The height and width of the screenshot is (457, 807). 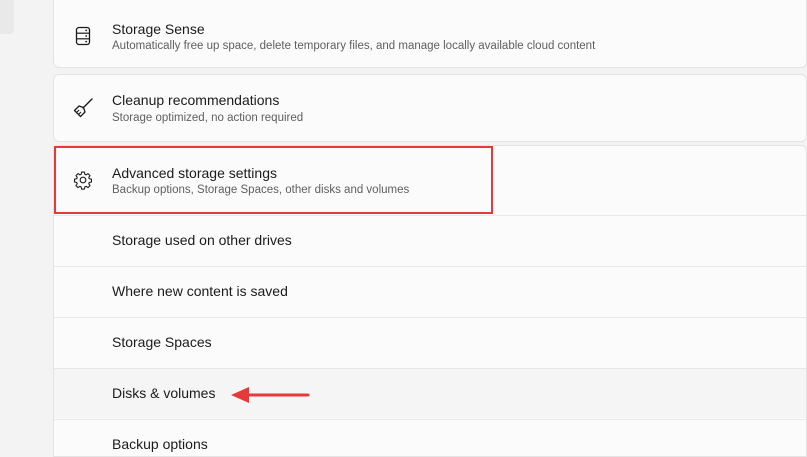 What do you see at coordinates (7, 17) in the screenshot?
I see `nav-pane-edge` at bounding box center [7, 17].